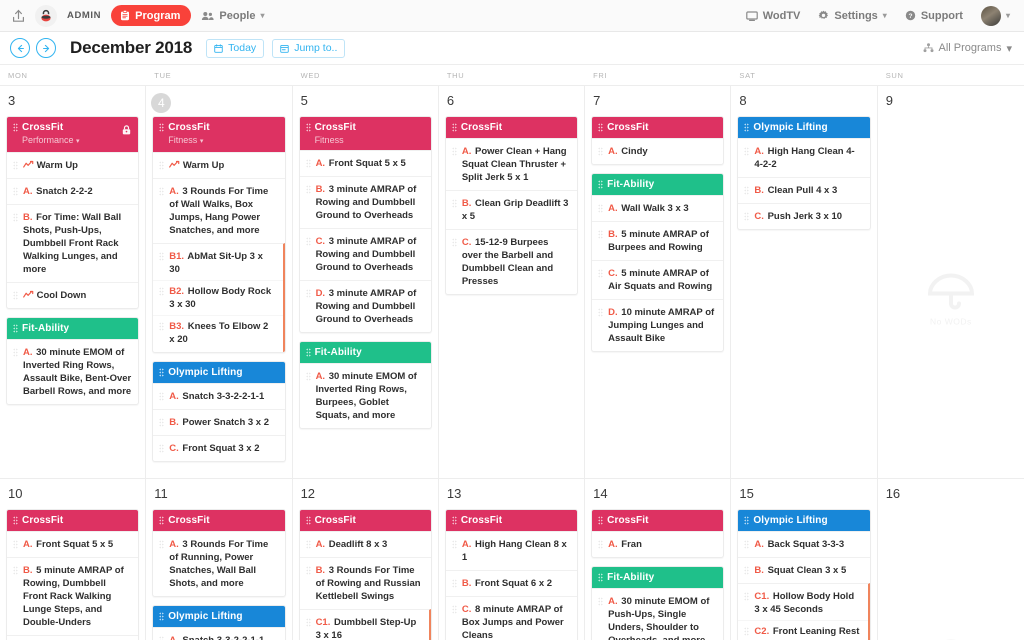  I want to click on calendar-day-cell: 9 No WODs, so click(950, 282).